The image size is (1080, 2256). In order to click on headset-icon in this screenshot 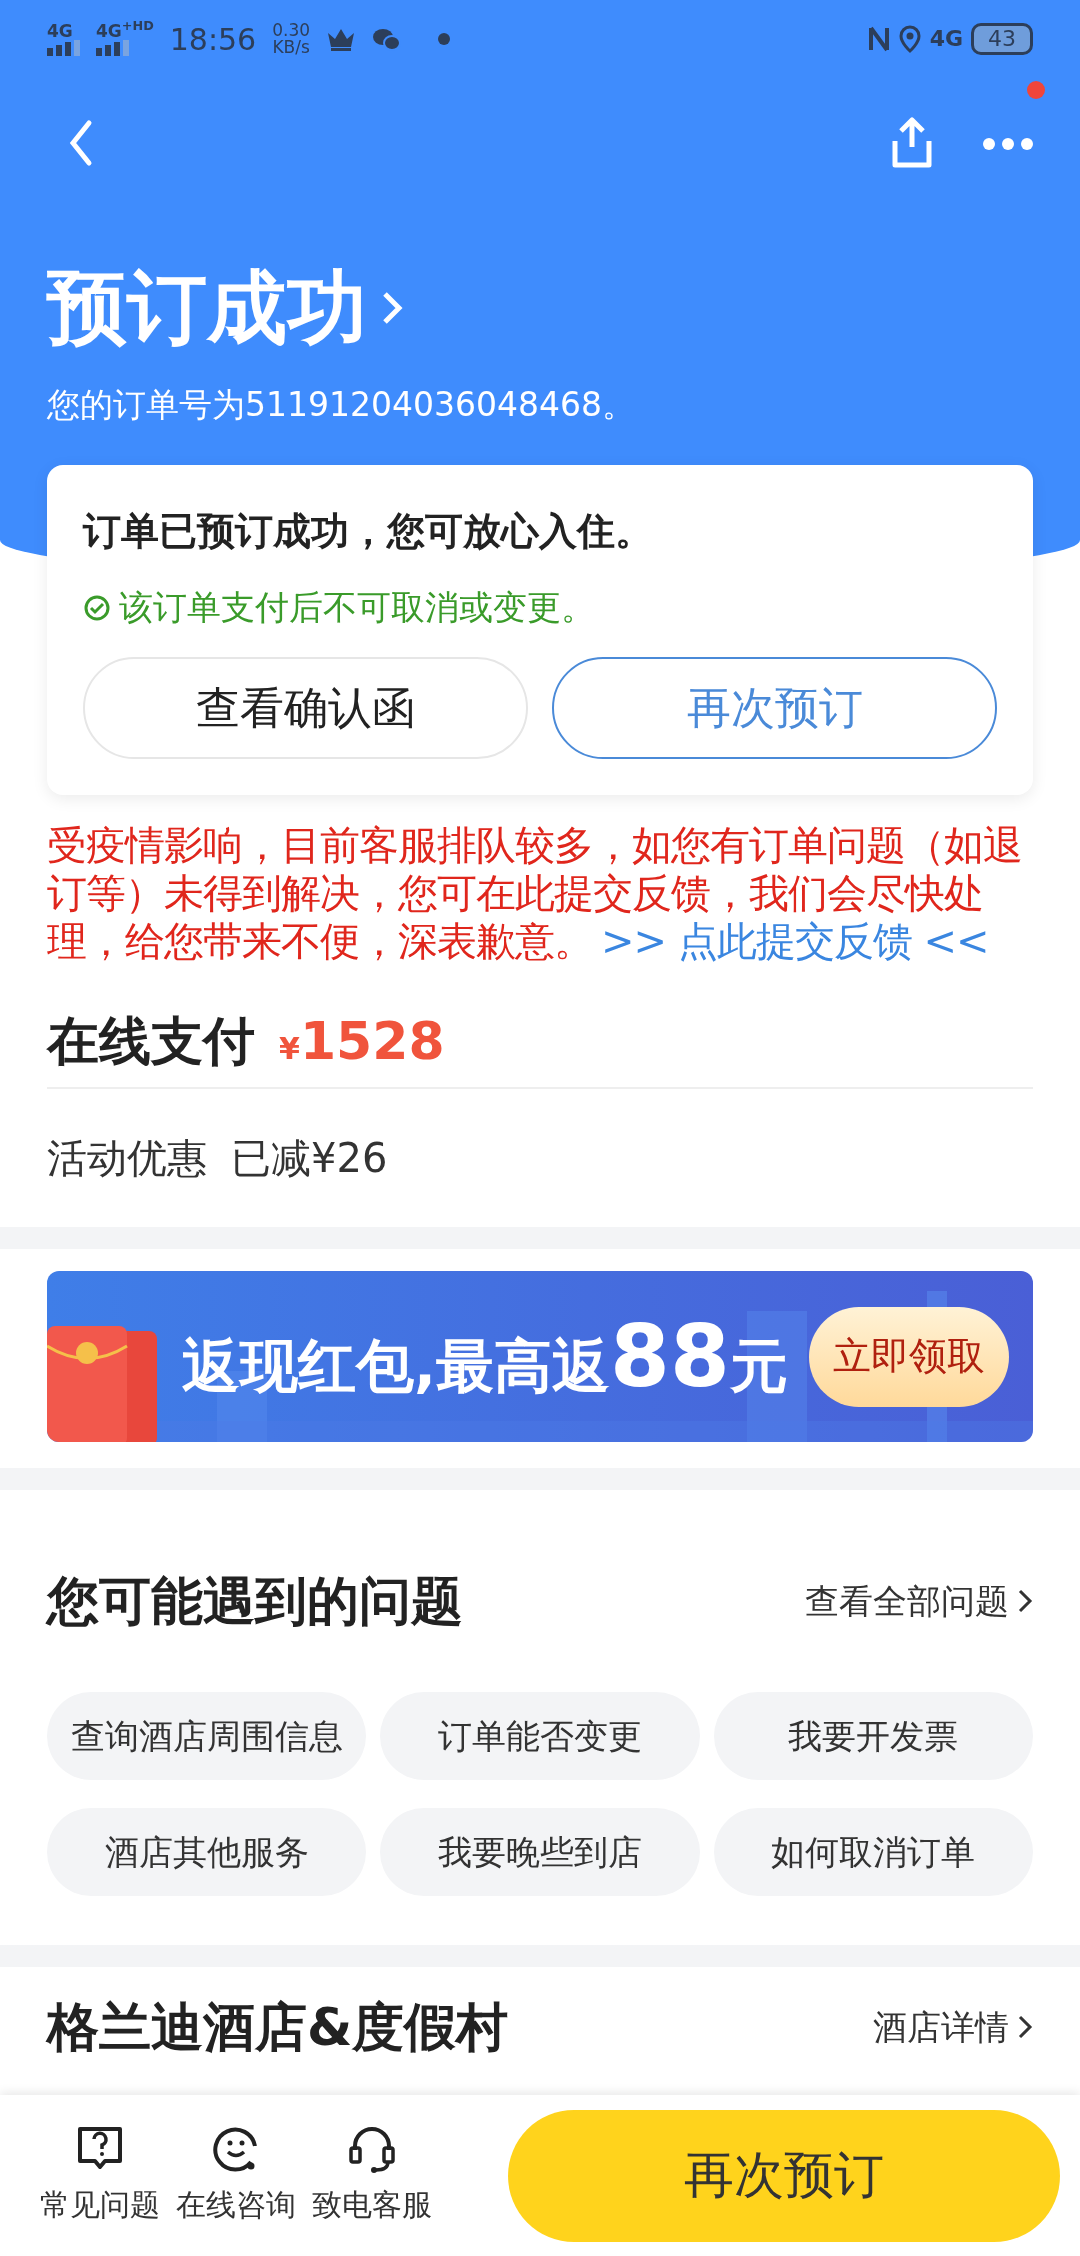, I will do `click(372, 2149)`.